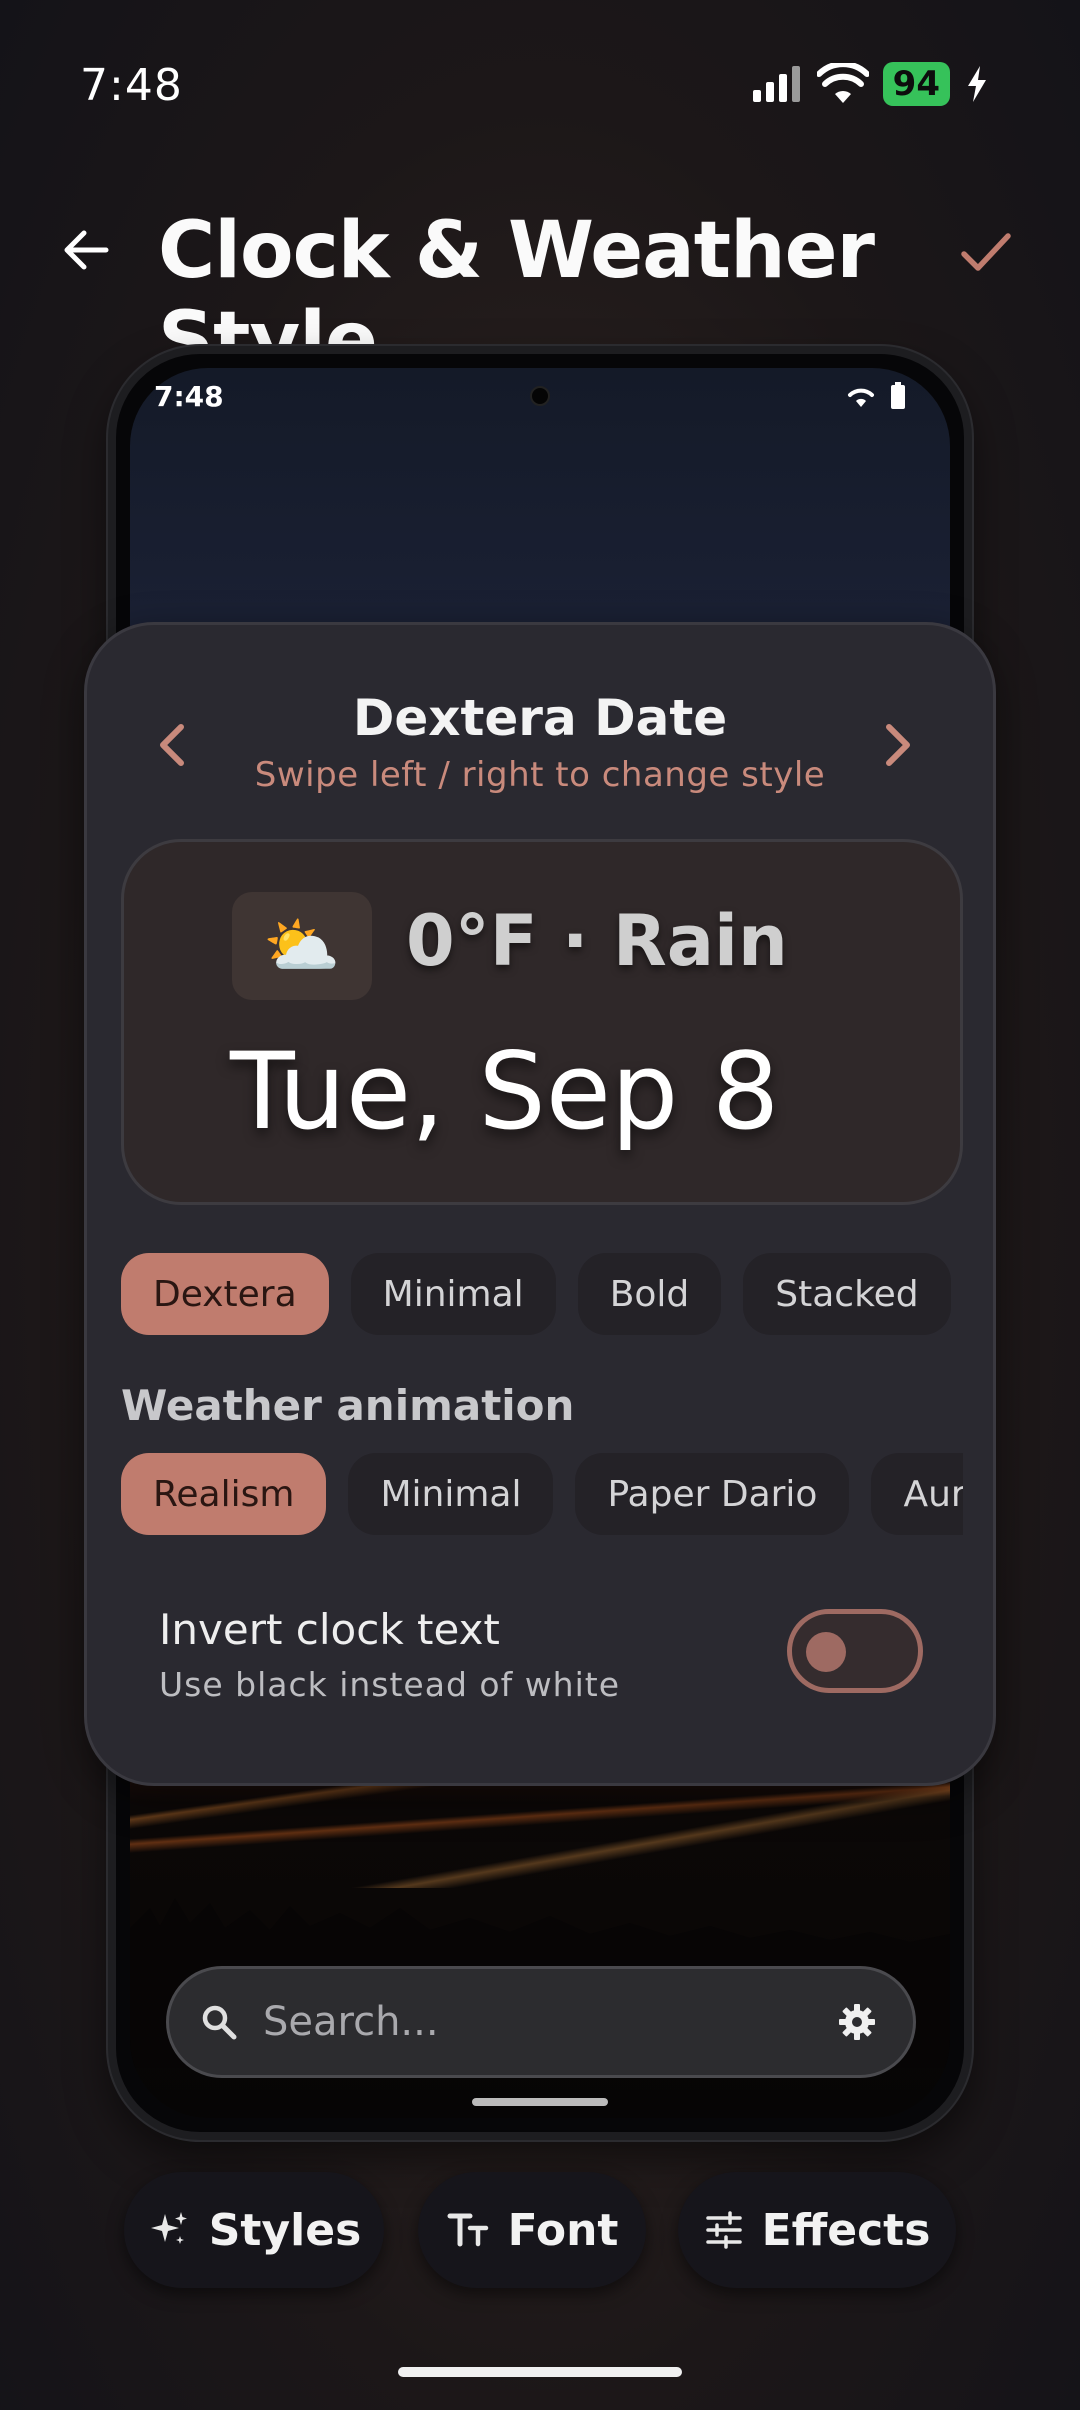 This screenshot has width=1080, height=2410. Describe the element at coordinates (540, 718) in the screenshot. I see `style-name: Dextera Date` at that location.